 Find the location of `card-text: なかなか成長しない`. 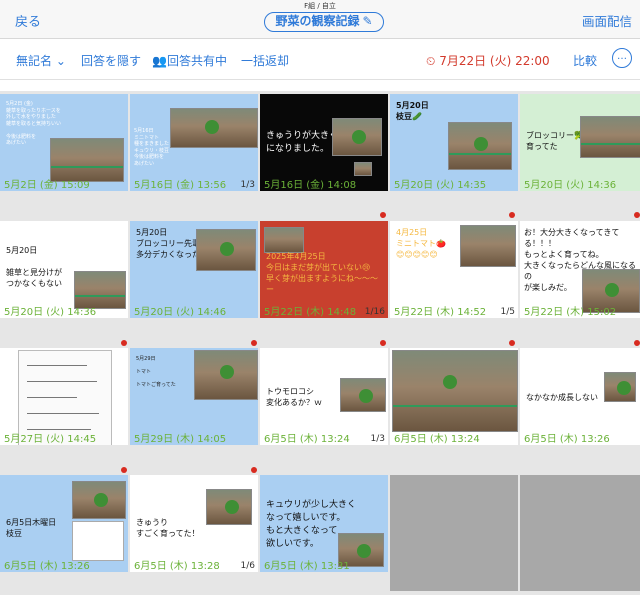

card-text: なかなか成長しない is located at coordinates (562, 397).